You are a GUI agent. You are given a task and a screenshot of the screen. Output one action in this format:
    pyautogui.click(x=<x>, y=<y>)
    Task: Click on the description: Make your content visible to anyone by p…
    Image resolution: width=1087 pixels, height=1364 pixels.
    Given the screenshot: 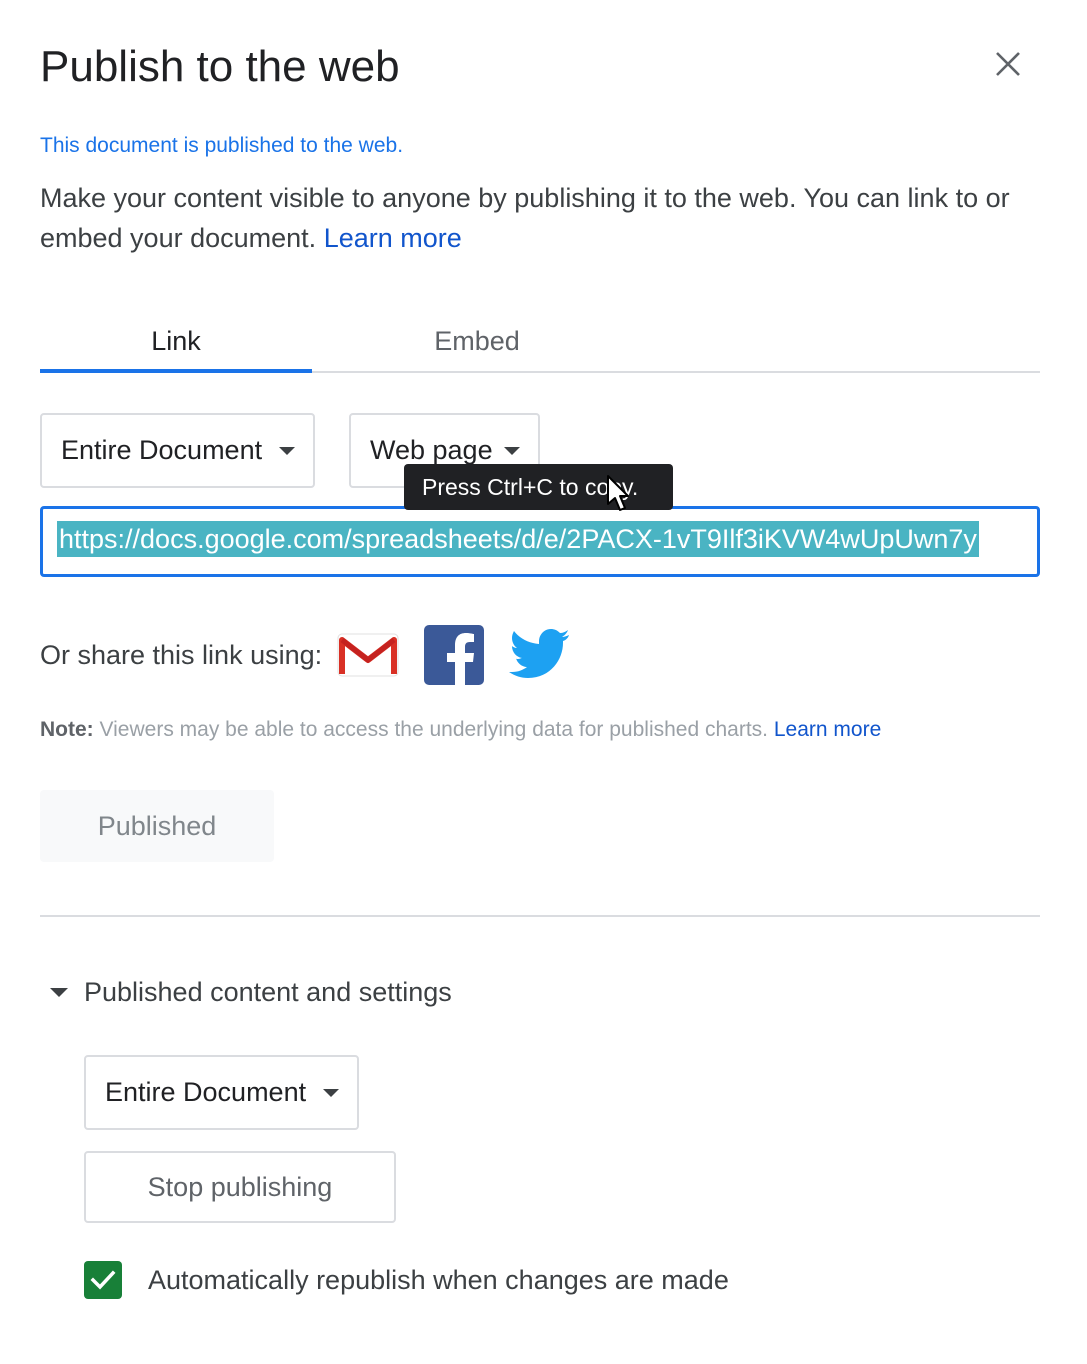 What is the action you would take?
    pyautogui.click(x=540, y=218)
    